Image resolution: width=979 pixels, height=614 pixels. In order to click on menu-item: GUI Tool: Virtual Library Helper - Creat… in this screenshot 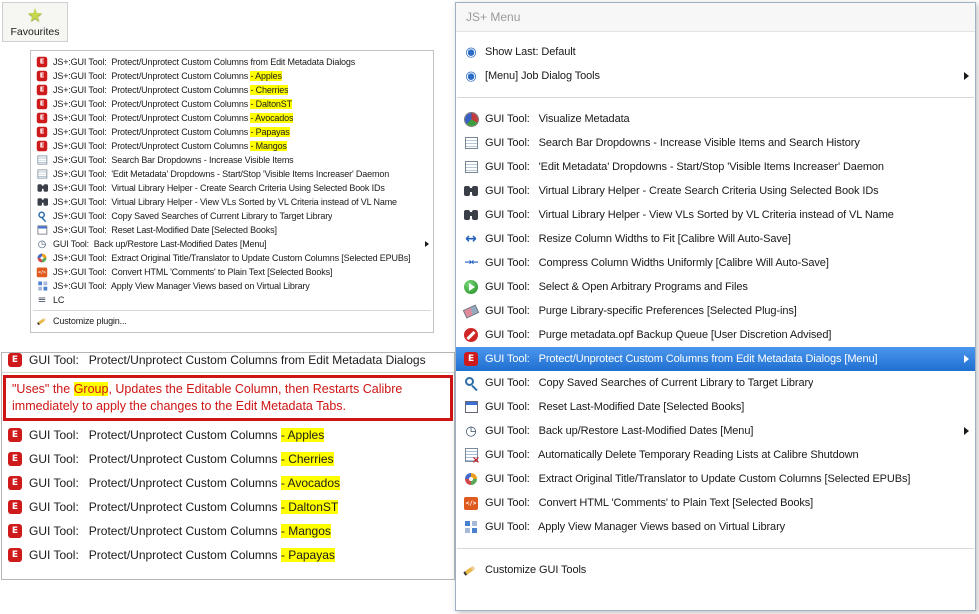, I will do `click(715, 191)`.